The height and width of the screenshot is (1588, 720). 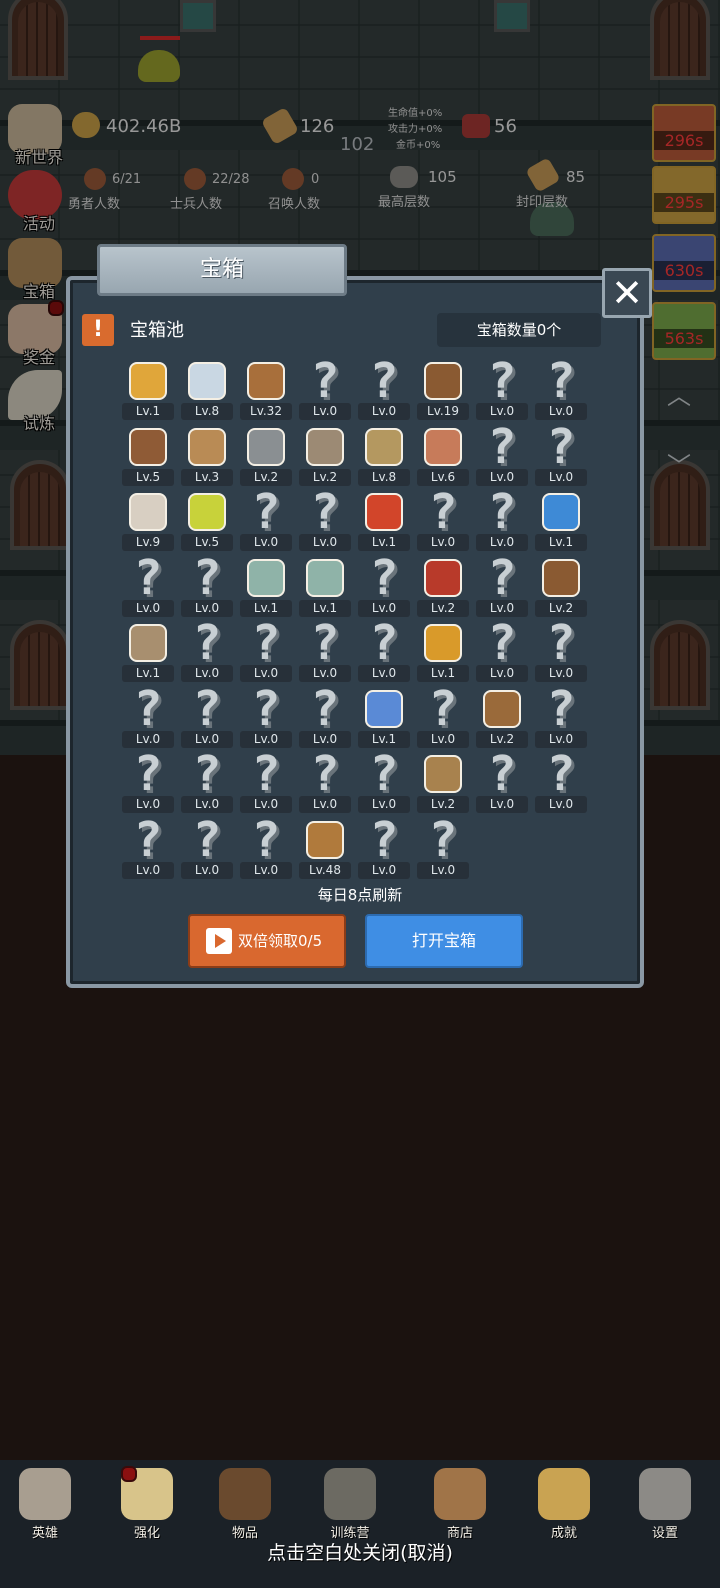 I want to click on chest-item-slot: Lv.48, so click(x=325, y=850).